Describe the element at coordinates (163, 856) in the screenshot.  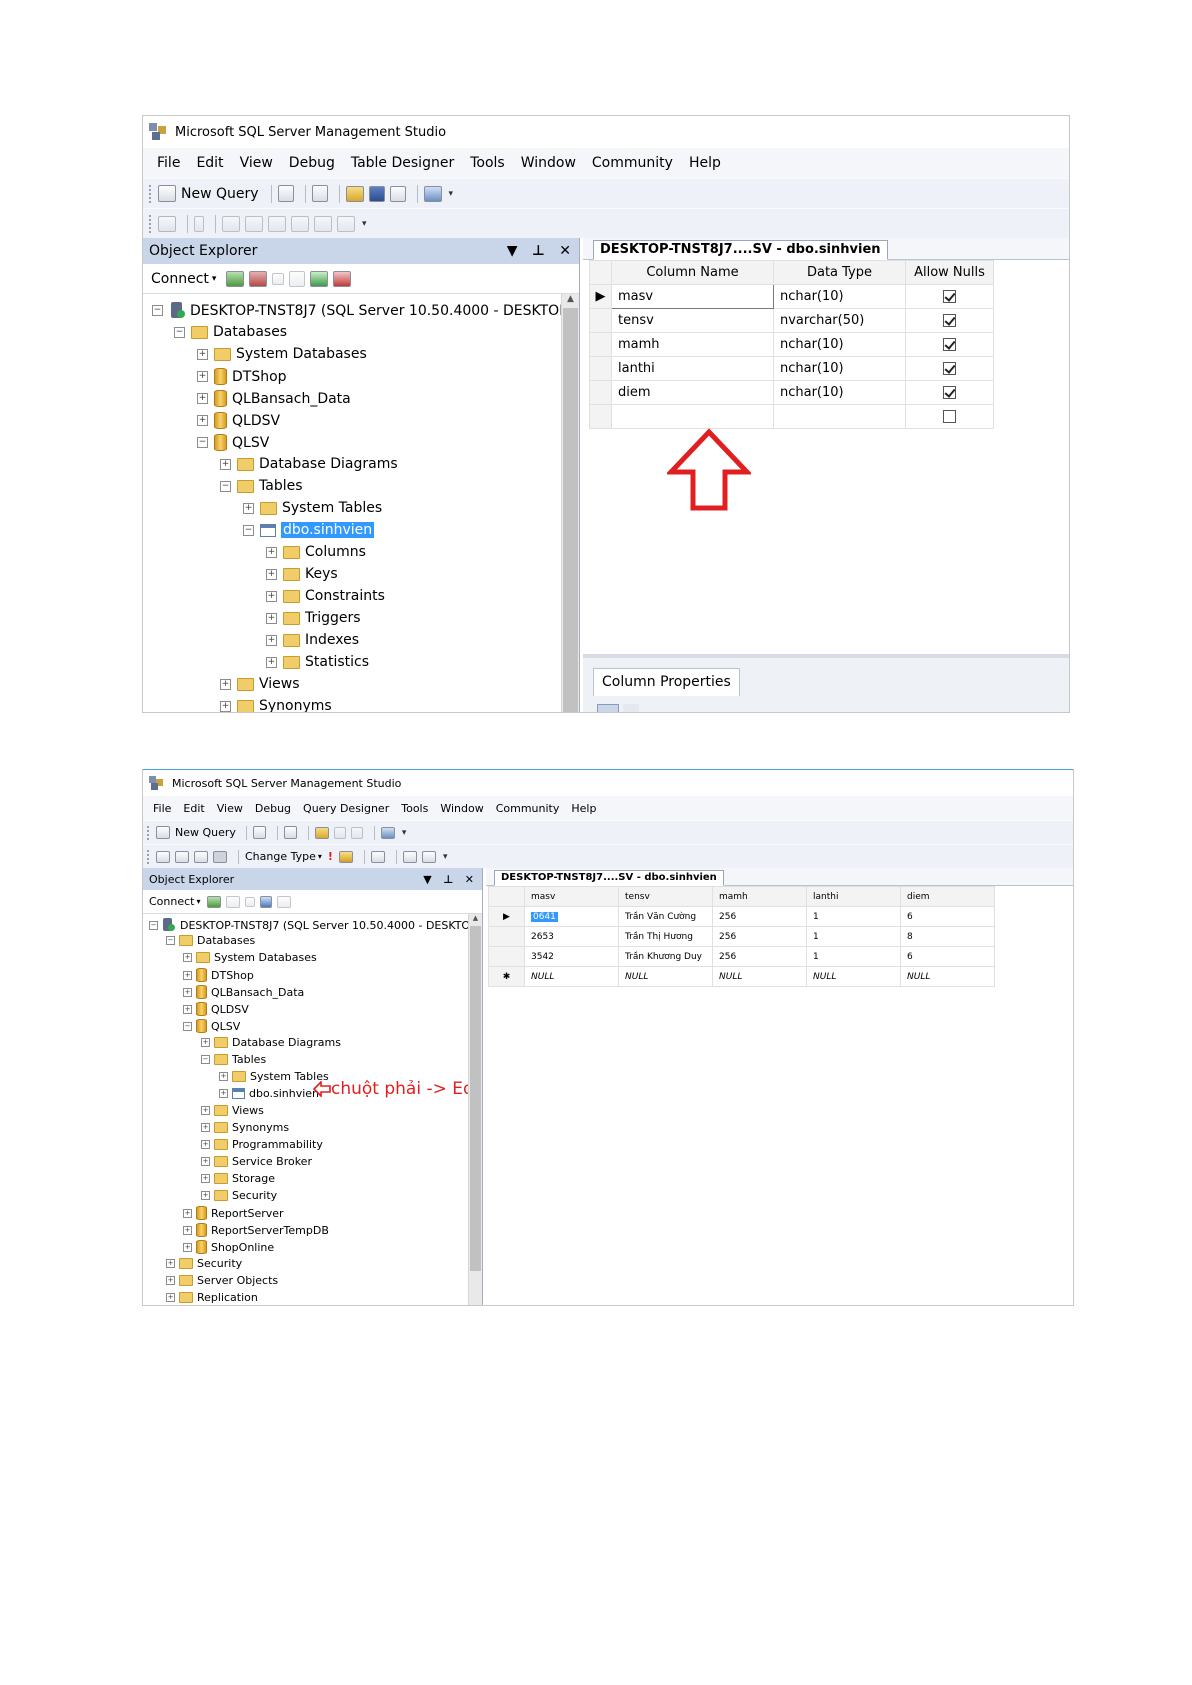
I see `show-diagram-pane-icon` at that location.